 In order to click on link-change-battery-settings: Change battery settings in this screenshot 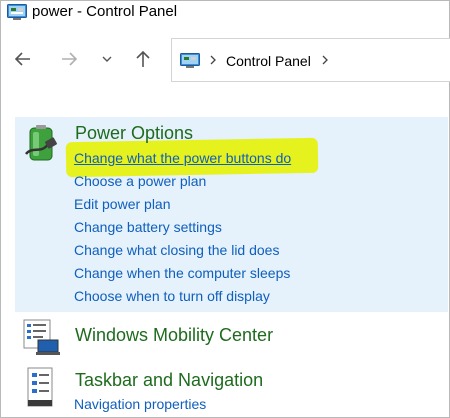, I will do `click(148, 227)`.